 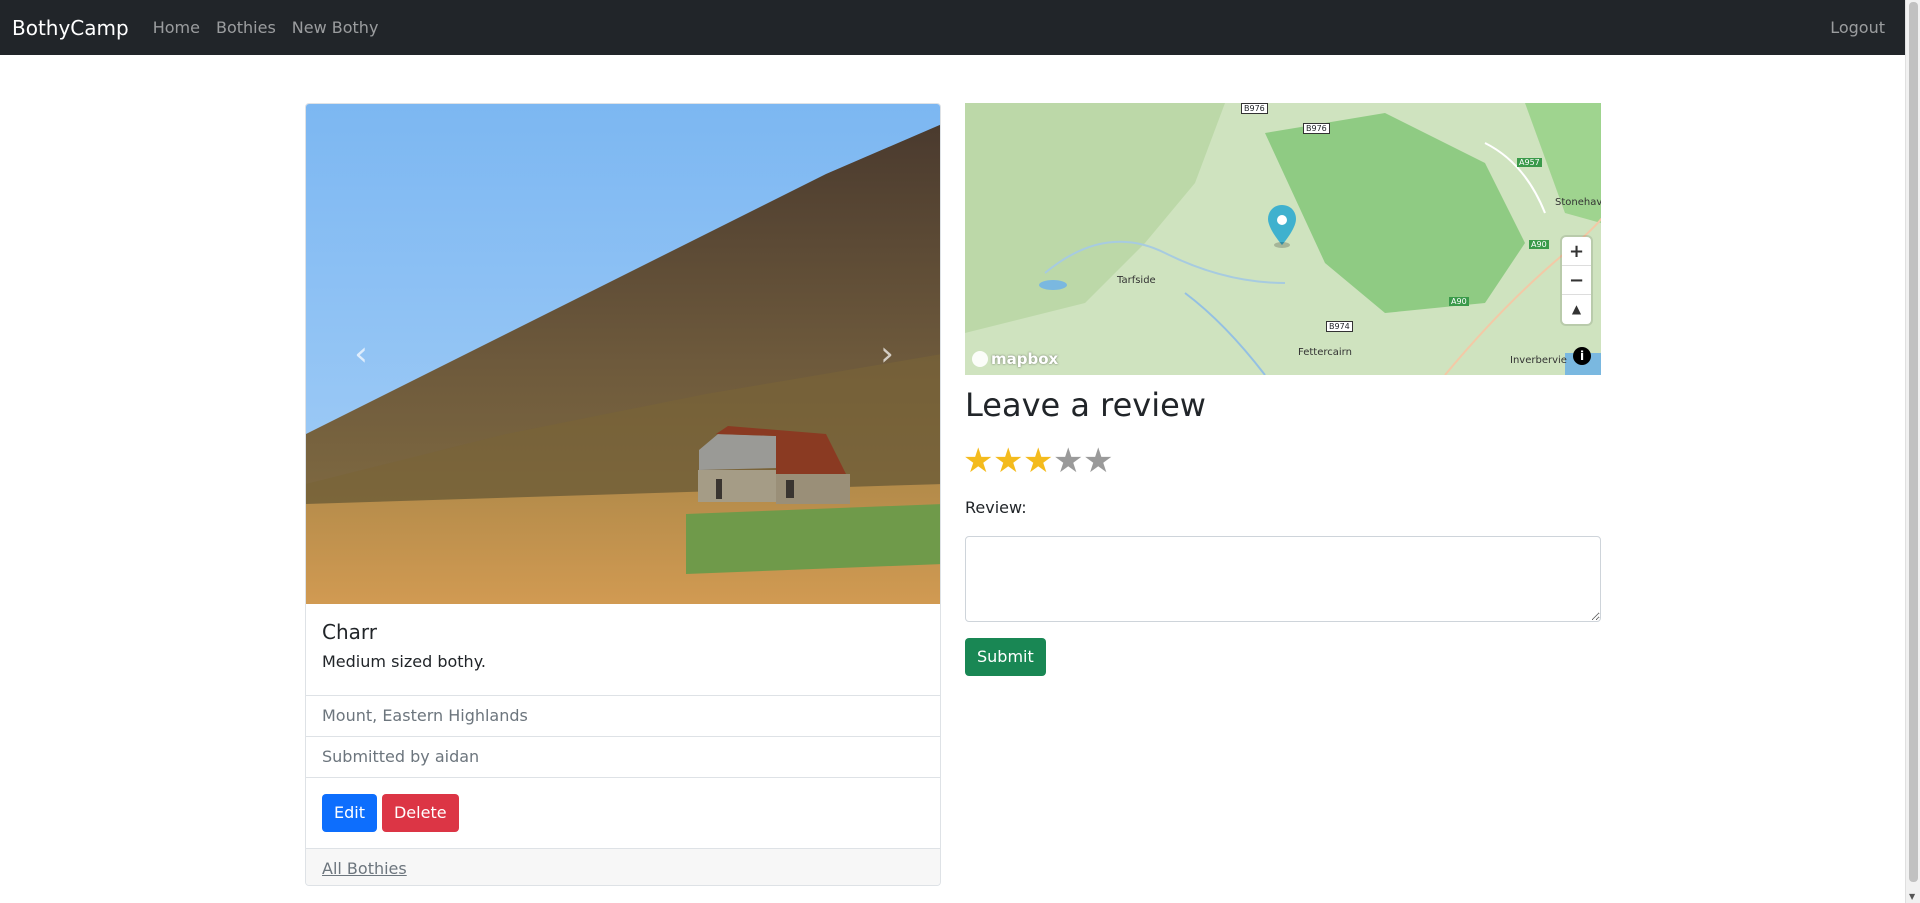 I want to click on logout-link: Logout, so click(x=1857, y=27).